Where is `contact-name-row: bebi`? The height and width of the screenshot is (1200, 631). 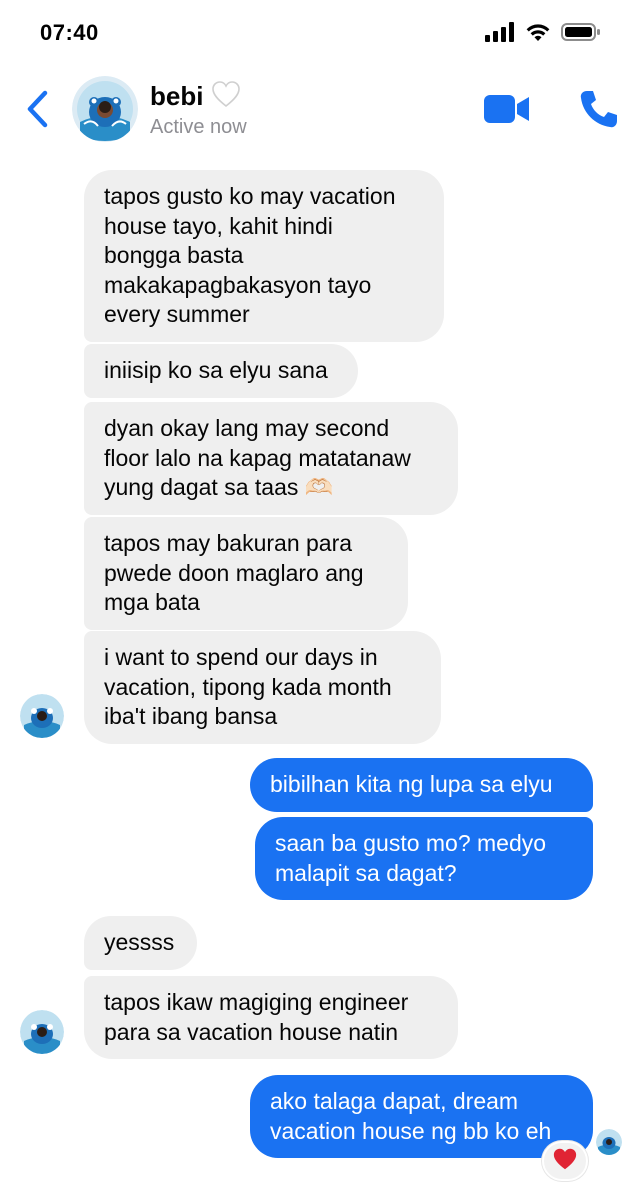
contact-name-row: bebi is located at coordinates (195, 96).